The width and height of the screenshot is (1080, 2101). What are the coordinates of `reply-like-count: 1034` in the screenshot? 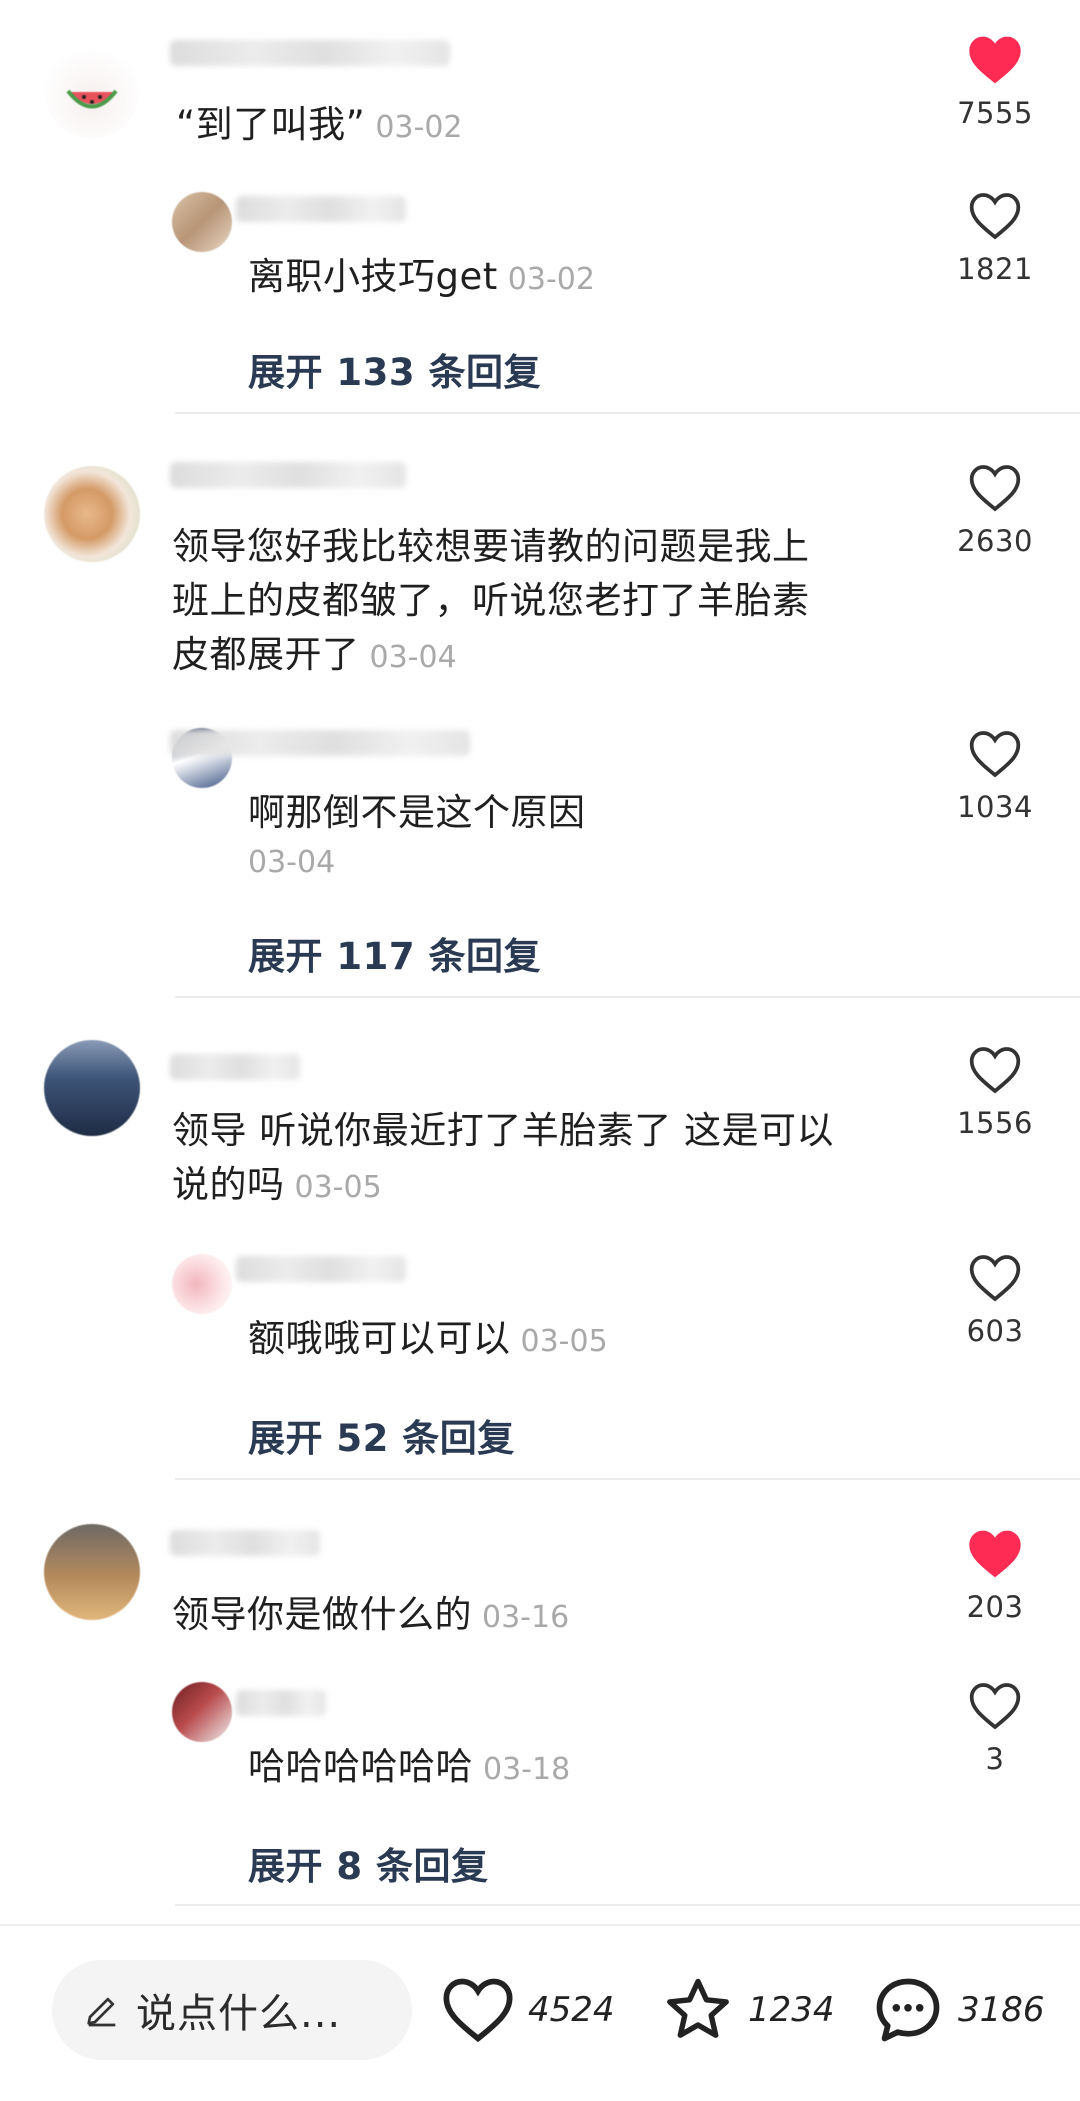 It's located at (995, 807).